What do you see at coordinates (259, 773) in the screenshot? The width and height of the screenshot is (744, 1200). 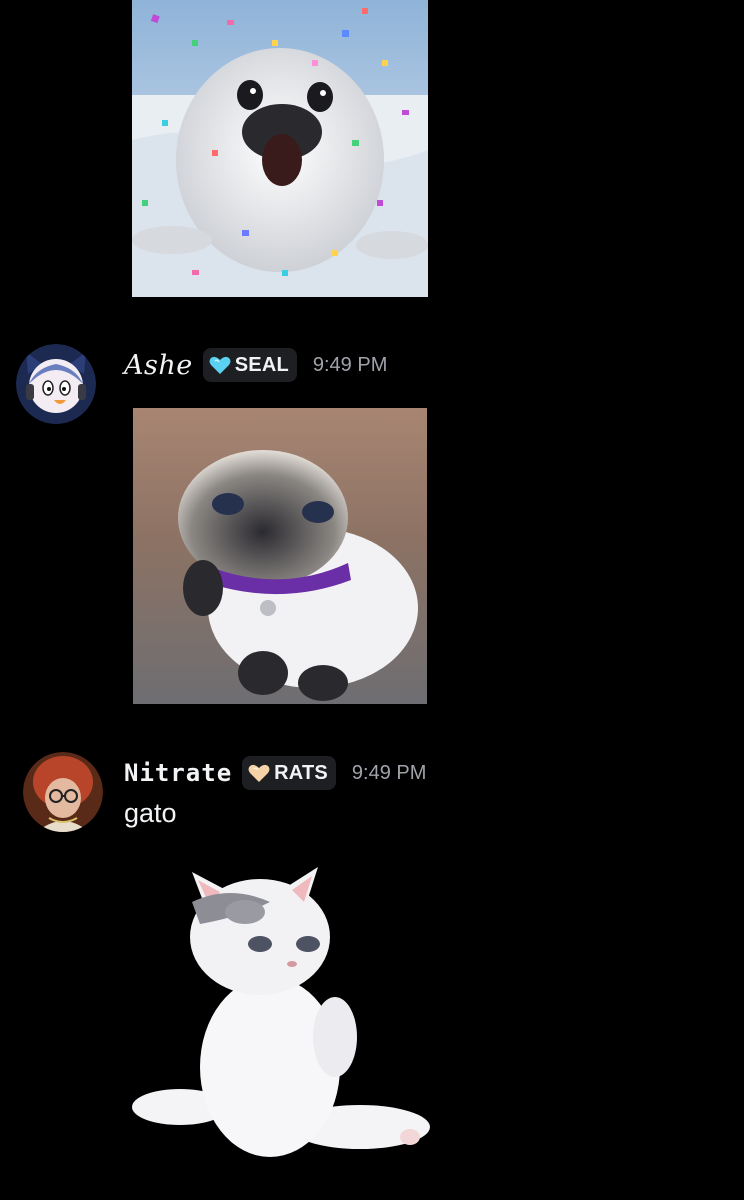 I see `tan-heart-icon` at bounding box center [259, 773].